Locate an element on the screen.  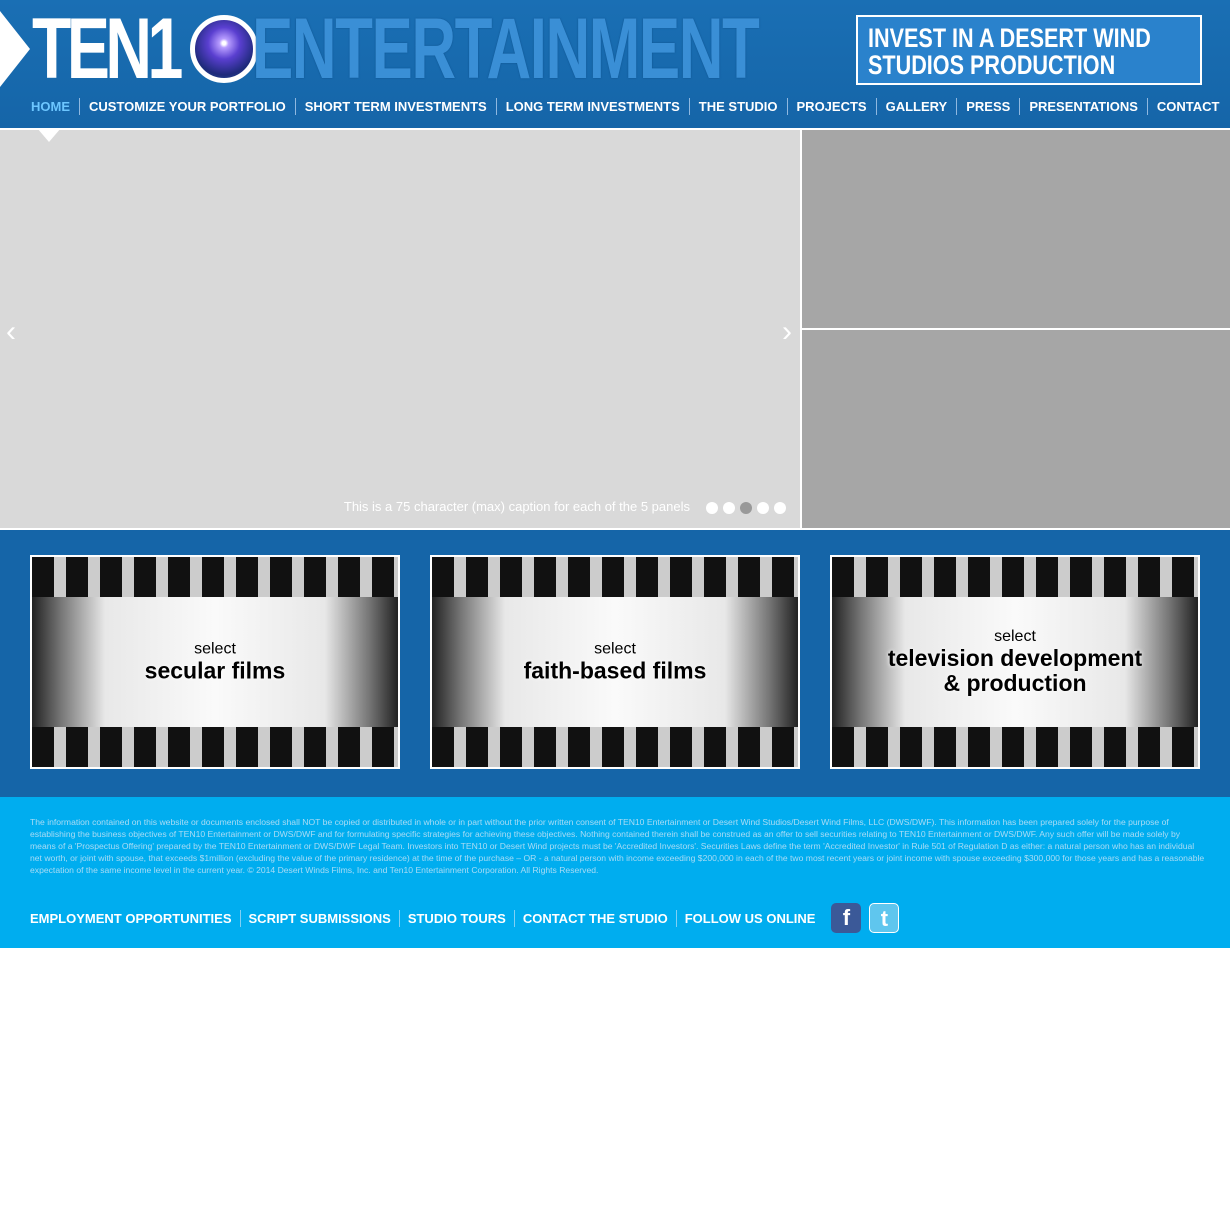
nav-press: PRESS is located at coordinates (987, 106).